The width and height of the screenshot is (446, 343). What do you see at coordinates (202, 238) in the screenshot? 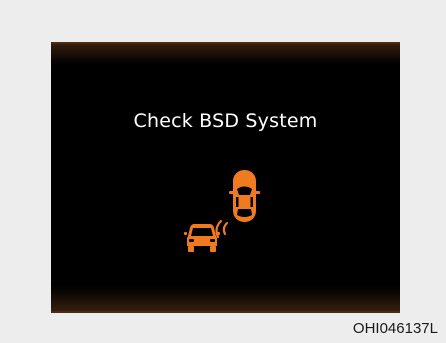
I see `rear-car-icon` at bounding box center [202, 238].